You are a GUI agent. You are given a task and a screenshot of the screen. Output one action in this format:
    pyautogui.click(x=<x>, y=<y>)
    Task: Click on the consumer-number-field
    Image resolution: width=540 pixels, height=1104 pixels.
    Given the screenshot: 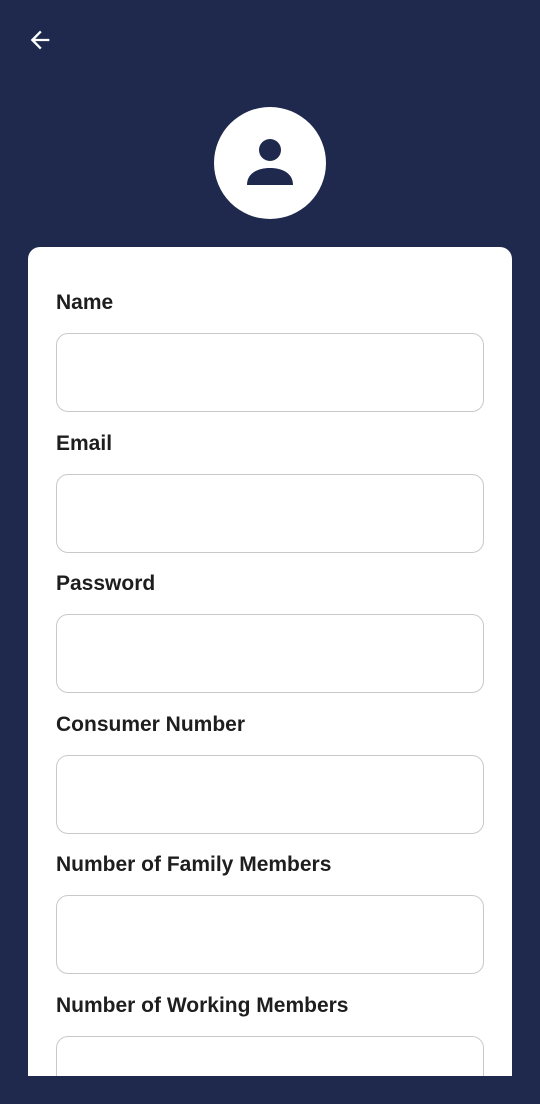 What is the action you would take?
    pyautogui.click(x=270, y=794)
    